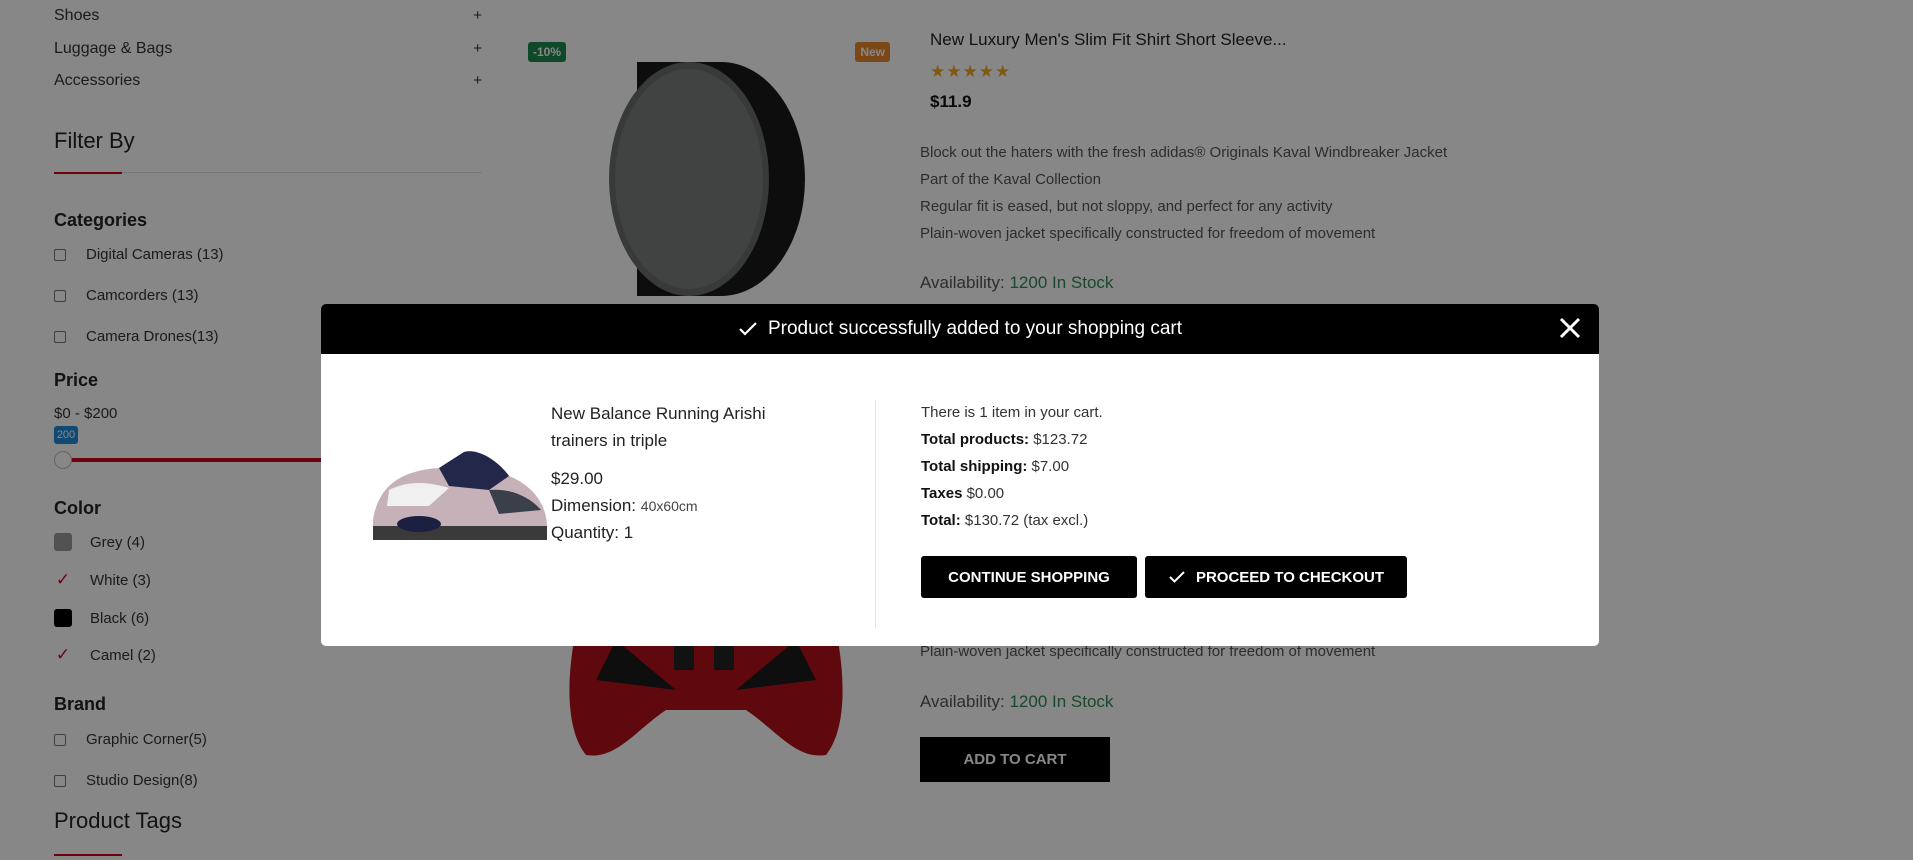 This screenshot has height=860, width=1913. I want to click on total-products-value: $123.72, so click(1060, 439).